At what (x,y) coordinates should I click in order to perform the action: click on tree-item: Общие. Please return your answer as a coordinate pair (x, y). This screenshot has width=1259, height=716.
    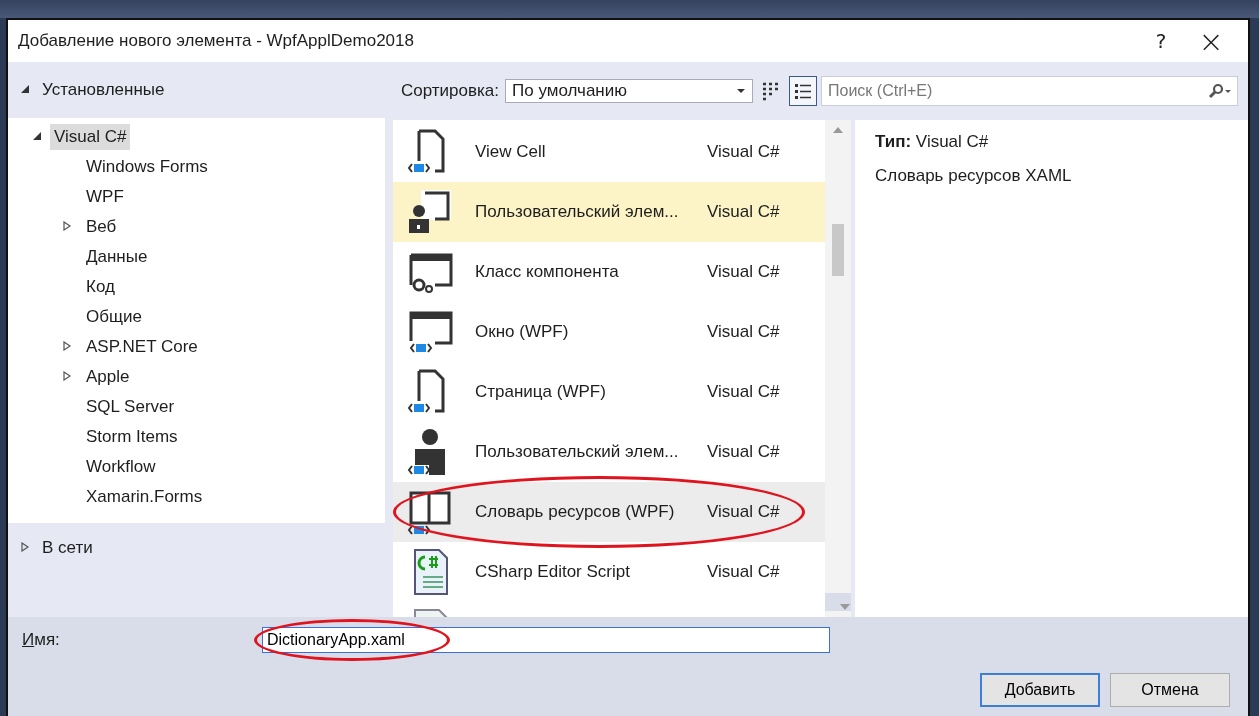
    Looking at the image, I should click on (114, 317).